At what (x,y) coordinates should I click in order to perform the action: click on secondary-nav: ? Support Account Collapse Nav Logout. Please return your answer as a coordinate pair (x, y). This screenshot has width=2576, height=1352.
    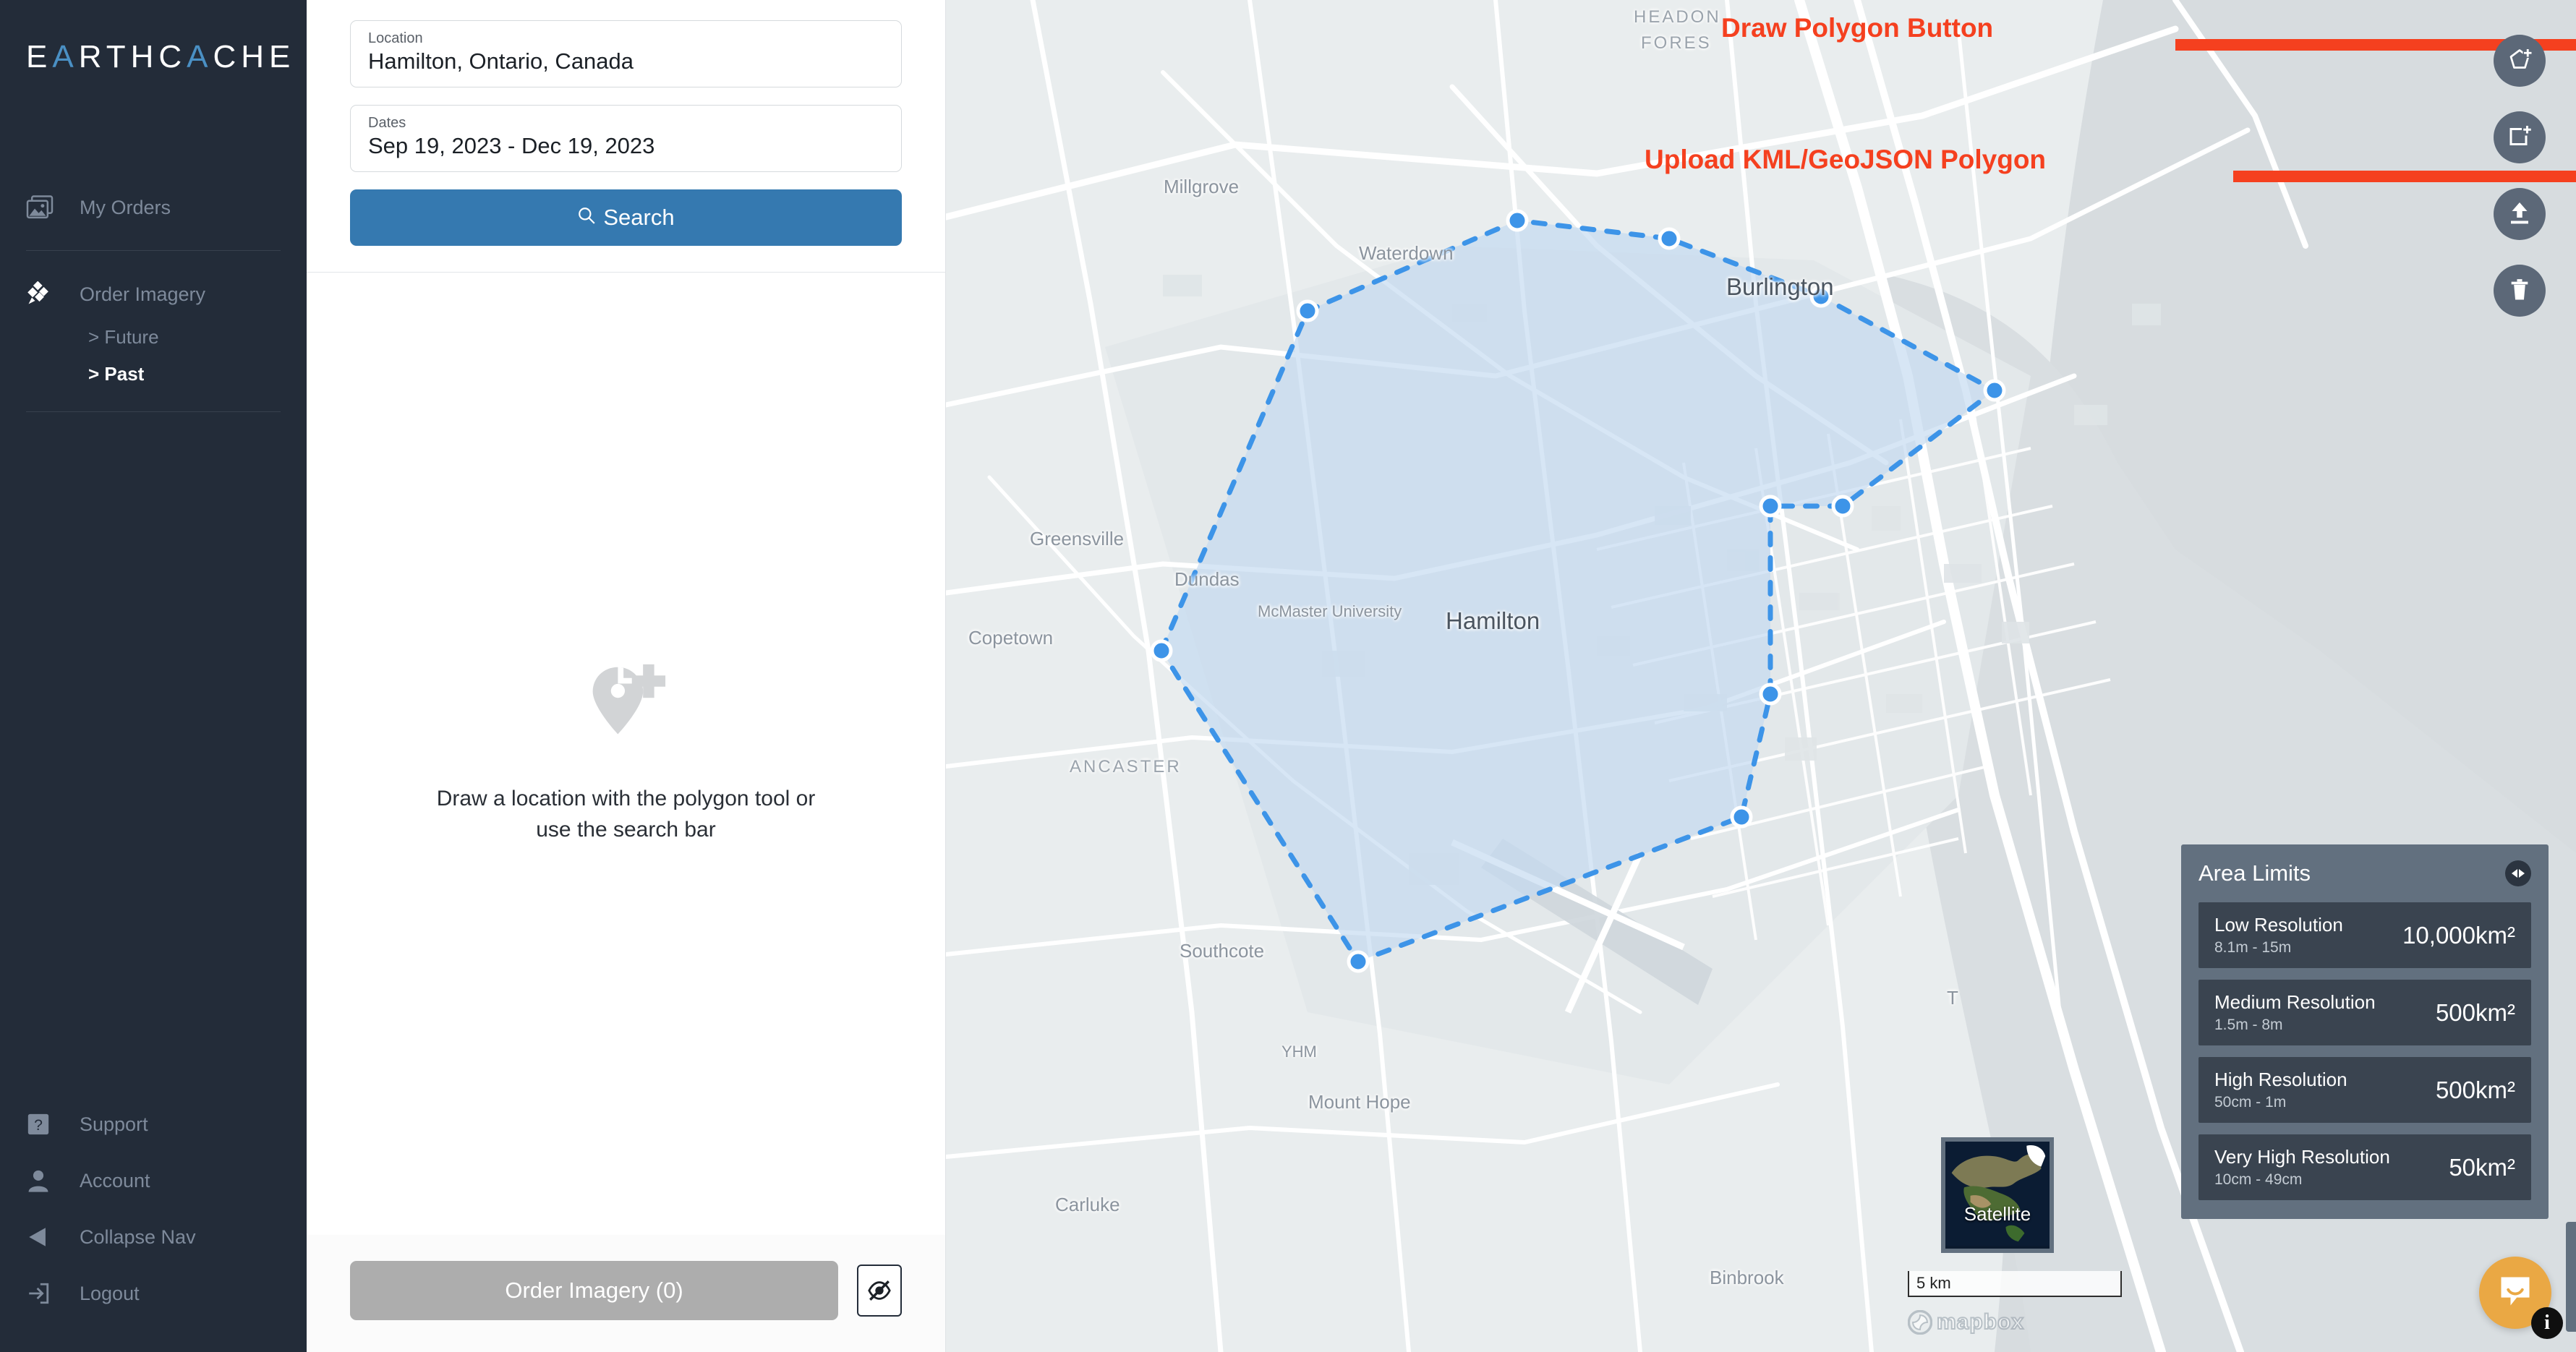
    Looking at the image, I should click on (153, 1209).